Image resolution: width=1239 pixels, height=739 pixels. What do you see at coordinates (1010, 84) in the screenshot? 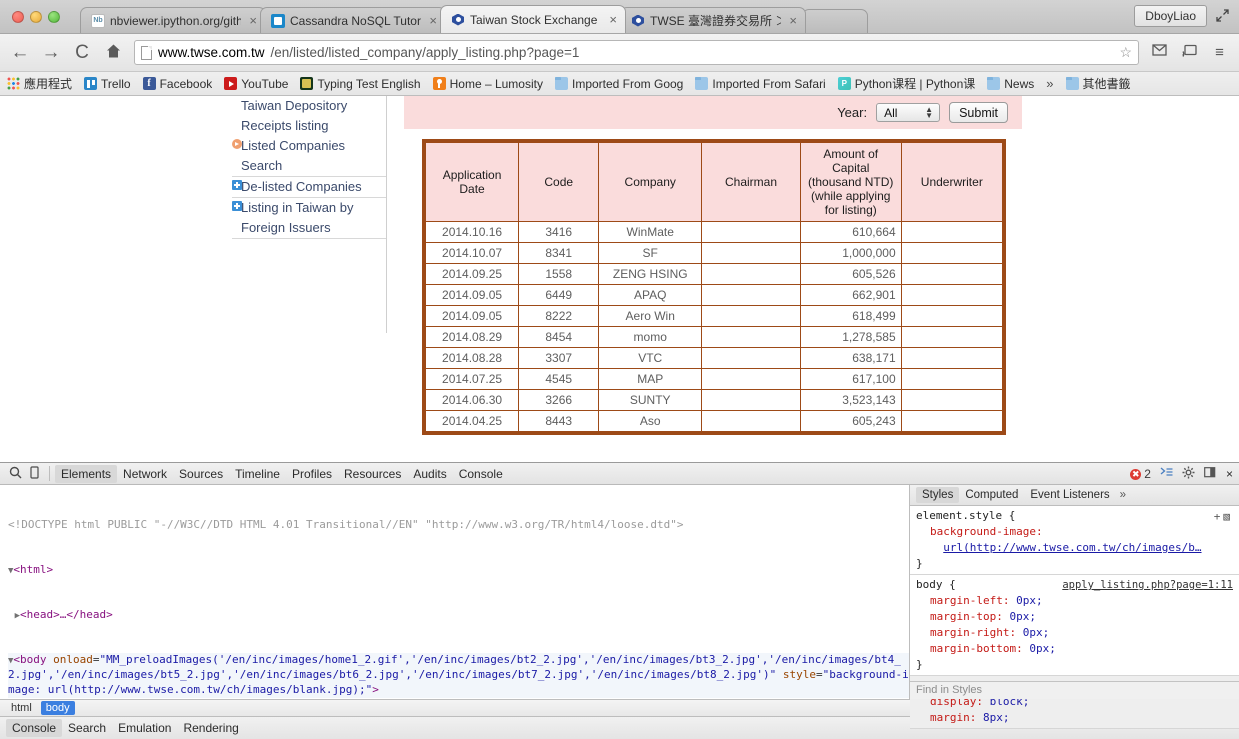
I see `bookmark-news: News` at bounding box center [1010, 84].